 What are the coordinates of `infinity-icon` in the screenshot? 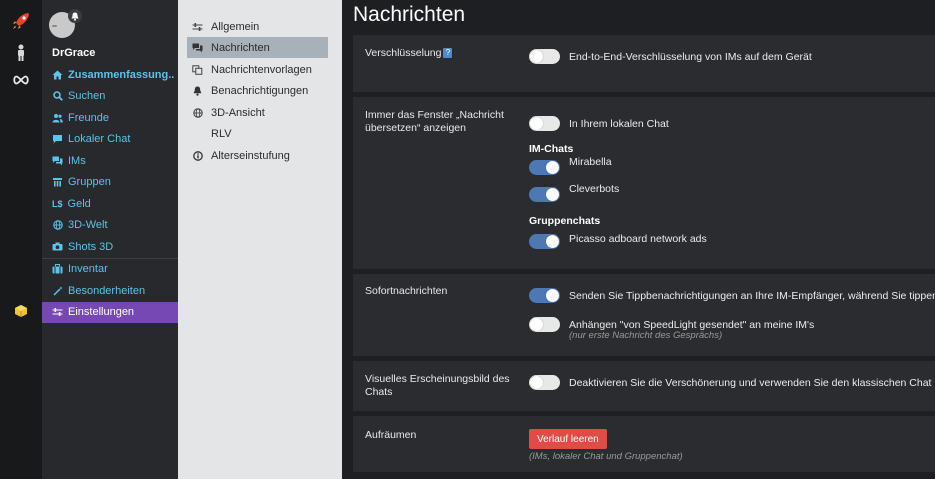 It's located at (21, 80).